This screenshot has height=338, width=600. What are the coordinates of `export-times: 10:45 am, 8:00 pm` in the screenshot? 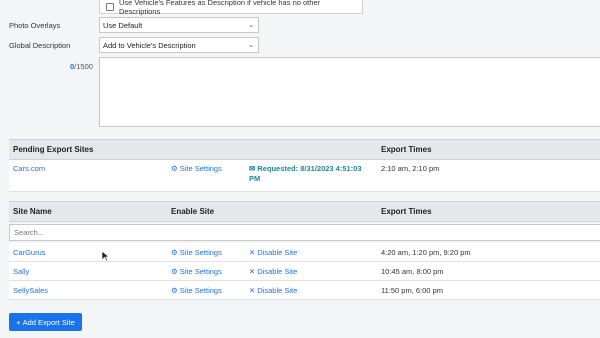 It's located at (412, 271).